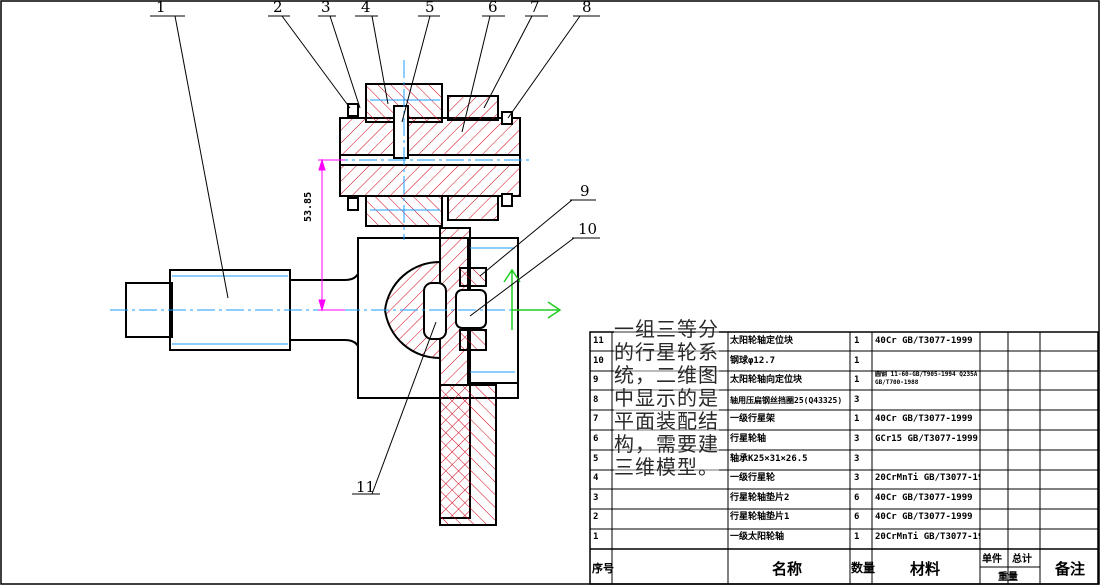 This screenshot has width=1101, height=586. Describe the element at coordinates (587, 8) in the screenshot. I see `callout-8: 8` at that location.